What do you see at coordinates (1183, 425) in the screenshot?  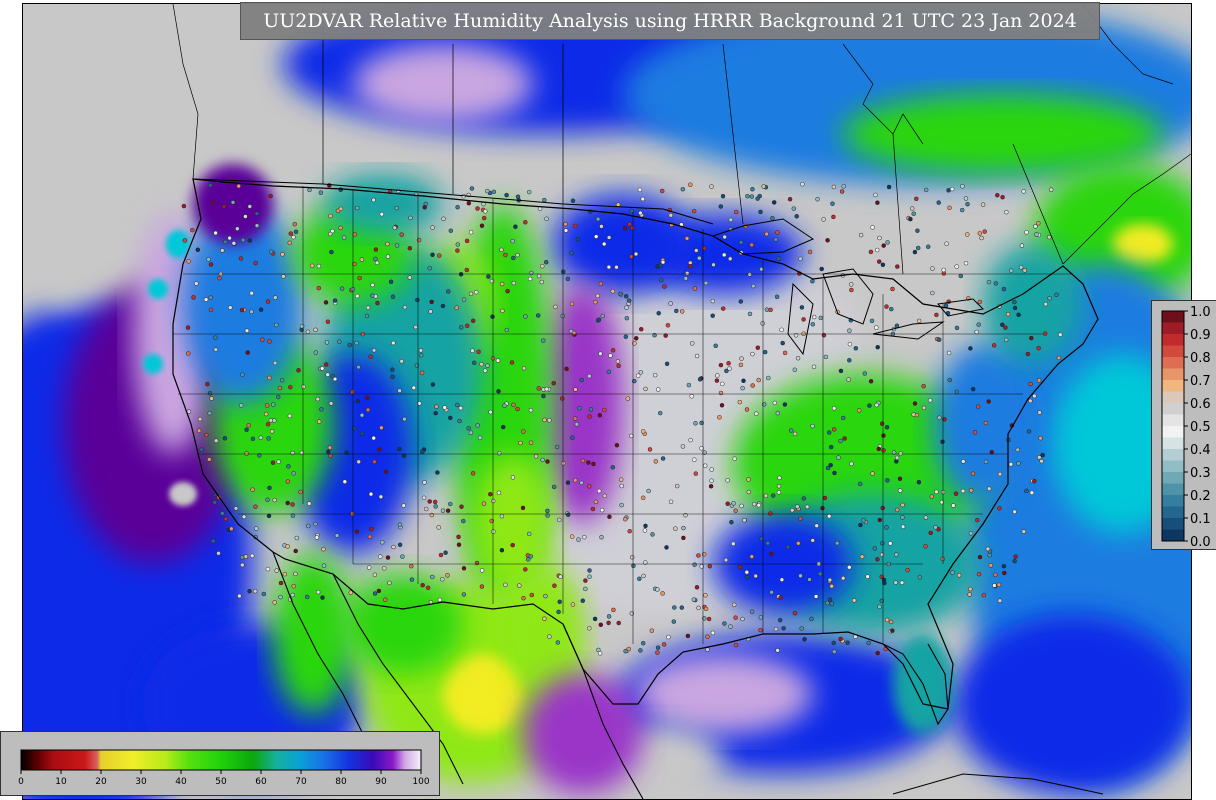 I see `obs-colorbar: 1.0 0.9 0.8 0.7 0.6 0.5 0.4 0.3 0.2 0.1 0.0` at bounding box center [1183, 425].